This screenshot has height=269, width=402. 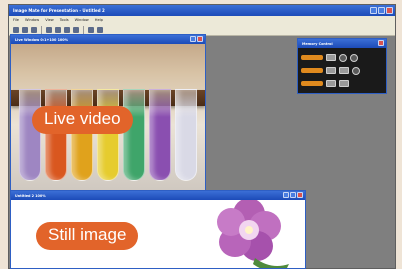 I want to click on live-window-controls, so click(x=196, y=39).